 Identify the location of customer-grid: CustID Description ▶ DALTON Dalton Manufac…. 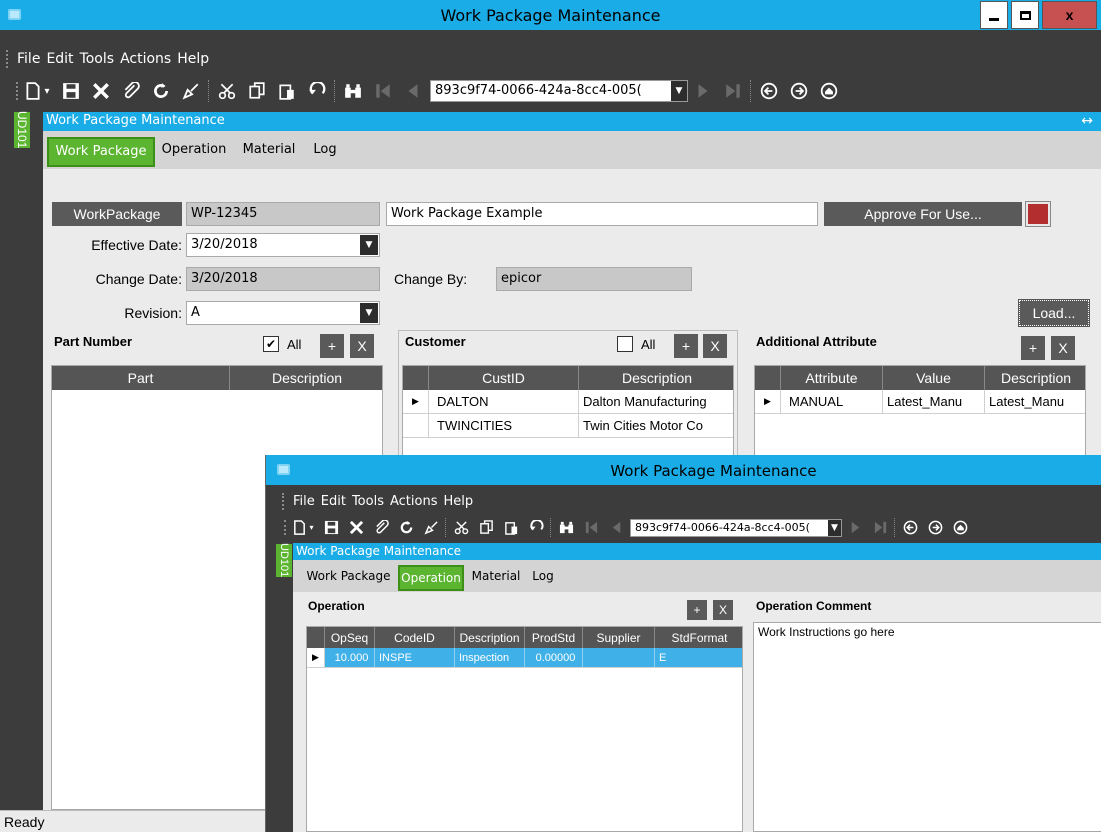
(568, 412).